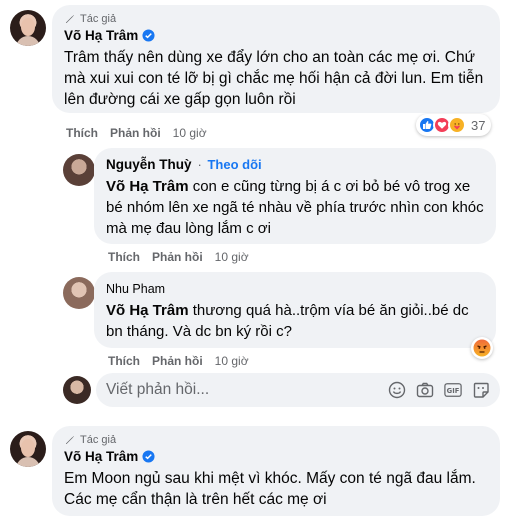 The width and height of the screenshot is (517, 522). What do you see at coordinates (247, 390) in the screenshot?
I see `reply-input` at bounding box center [247, 390].